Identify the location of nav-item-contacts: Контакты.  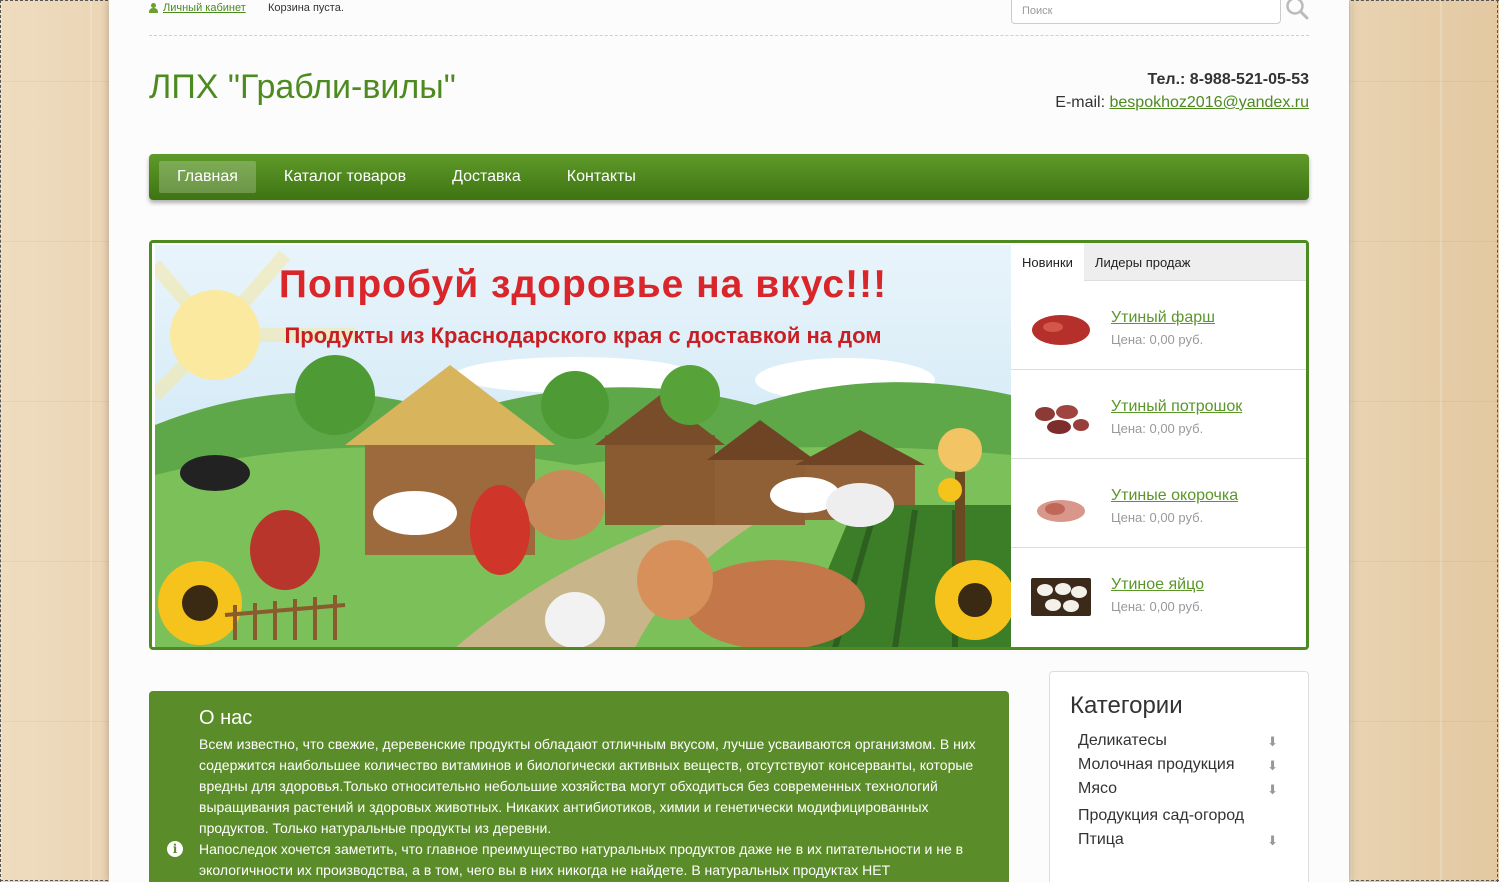
(601, 177).